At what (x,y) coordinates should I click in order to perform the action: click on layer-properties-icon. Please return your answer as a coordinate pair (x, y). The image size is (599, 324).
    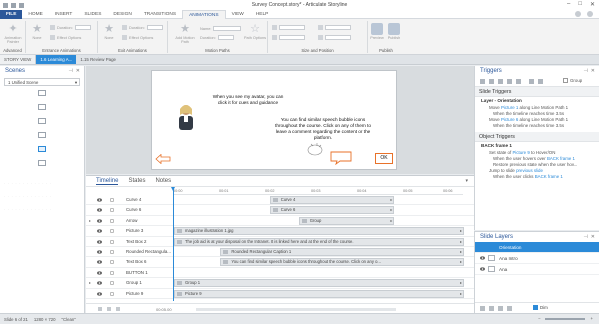
    Looking at the image, I should click on (509, 308).